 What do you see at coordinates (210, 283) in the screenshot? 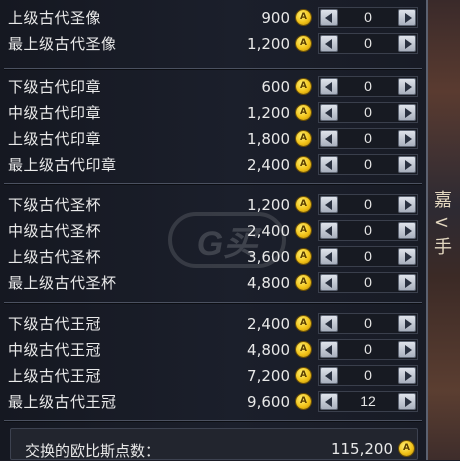
I see `item-row: 最上级古代圣杯 4,800 A 0` at bounding box center [210, 283].